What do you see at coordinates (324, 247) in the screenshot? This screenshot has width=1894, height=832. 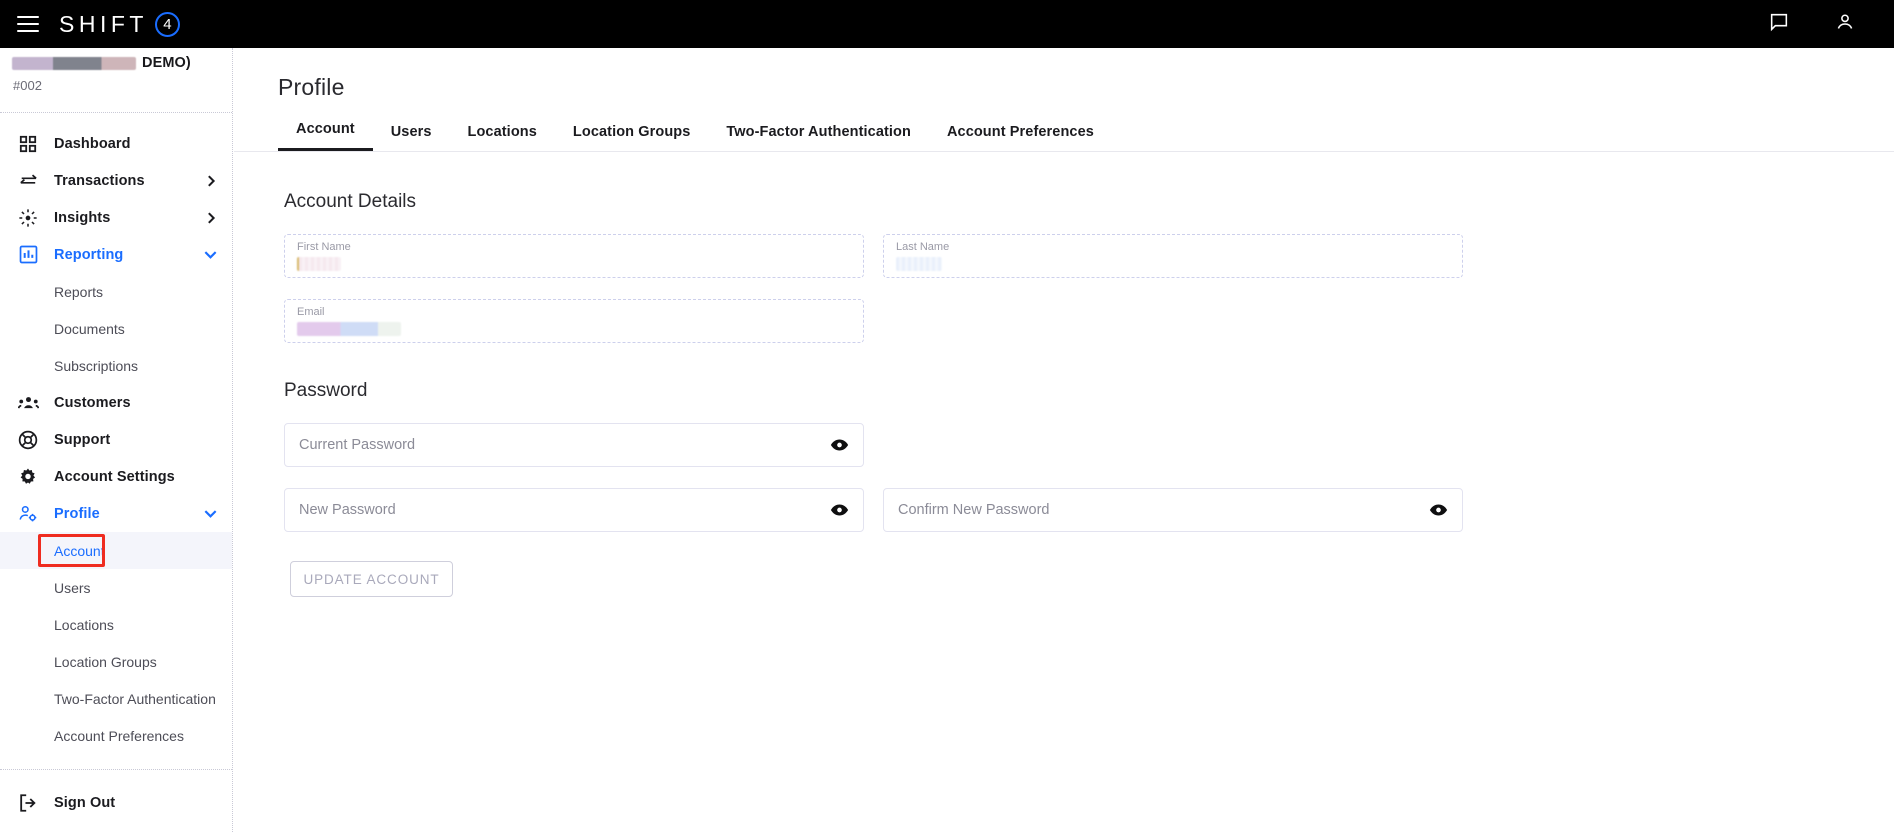 I see `first-name-label: First Name` at bounding box center [324, 247].